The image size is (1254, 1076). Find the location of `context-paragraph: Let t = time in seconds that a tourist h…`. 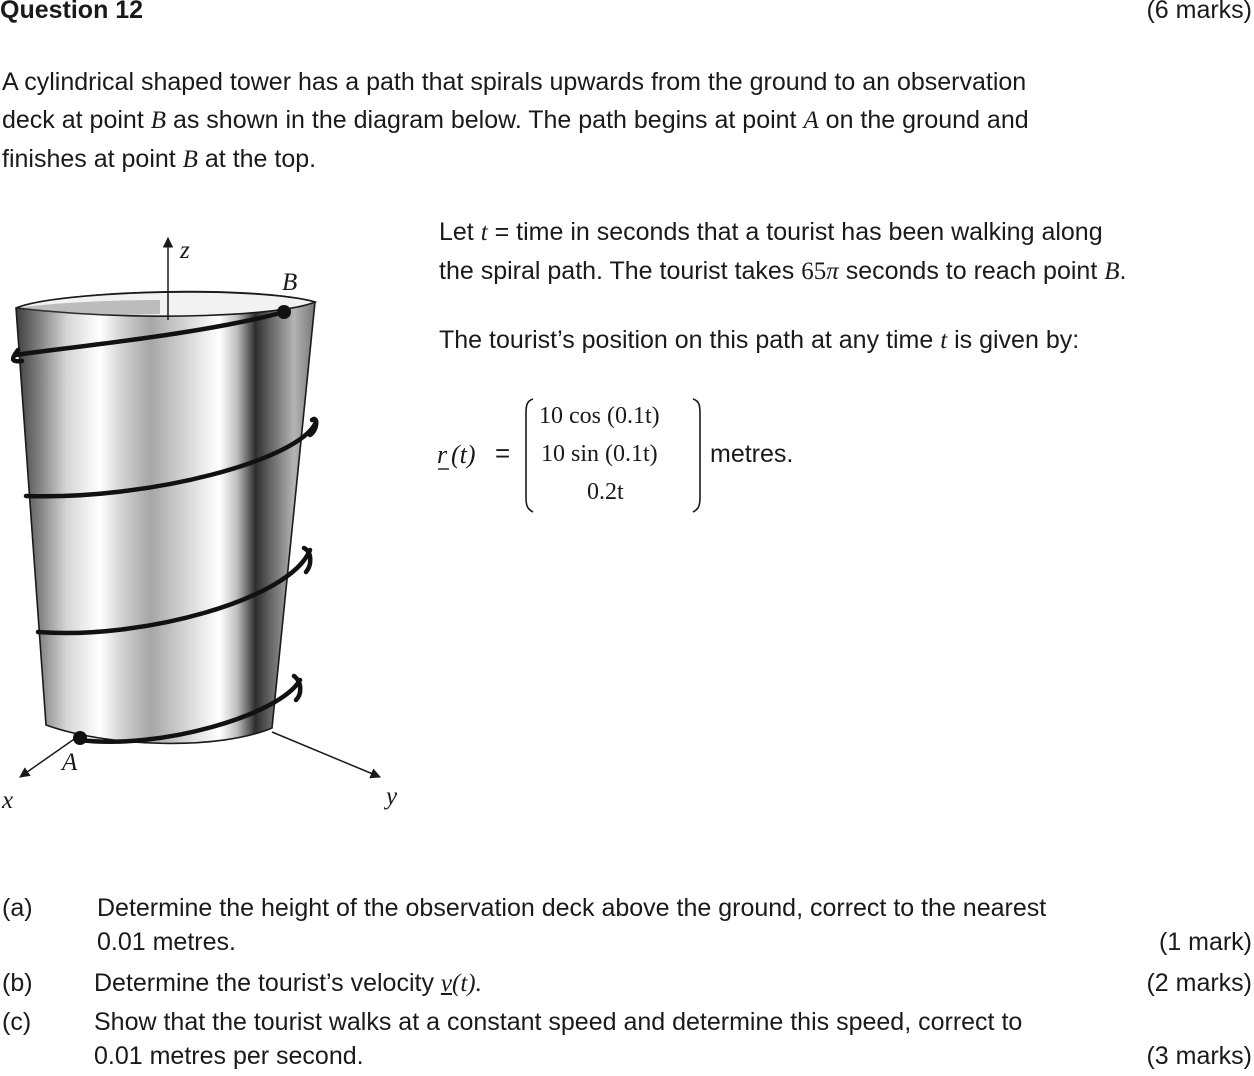

context-paragraph: Let t = time in seconds that a tourist h… is located at coordinates (846, 252).